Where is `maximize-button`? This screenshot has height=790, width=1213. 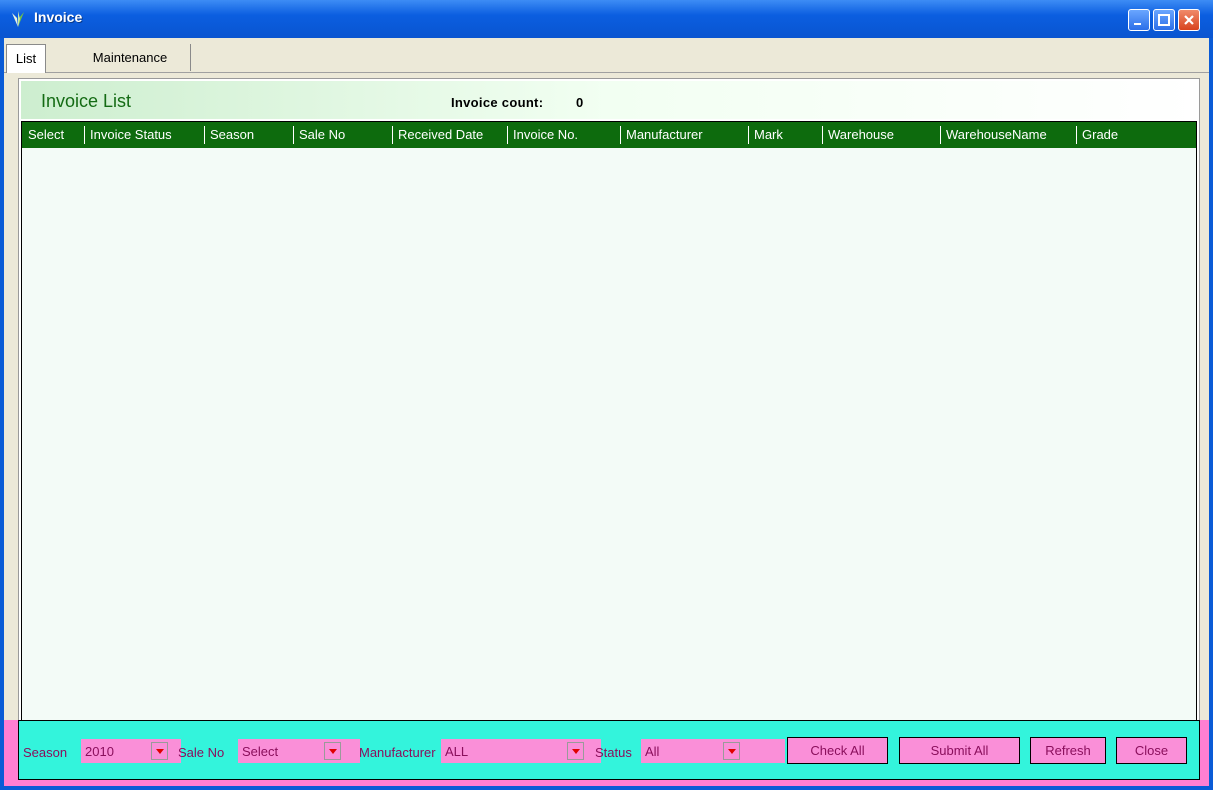 maximize-button is located at coordinates (1164, 20).